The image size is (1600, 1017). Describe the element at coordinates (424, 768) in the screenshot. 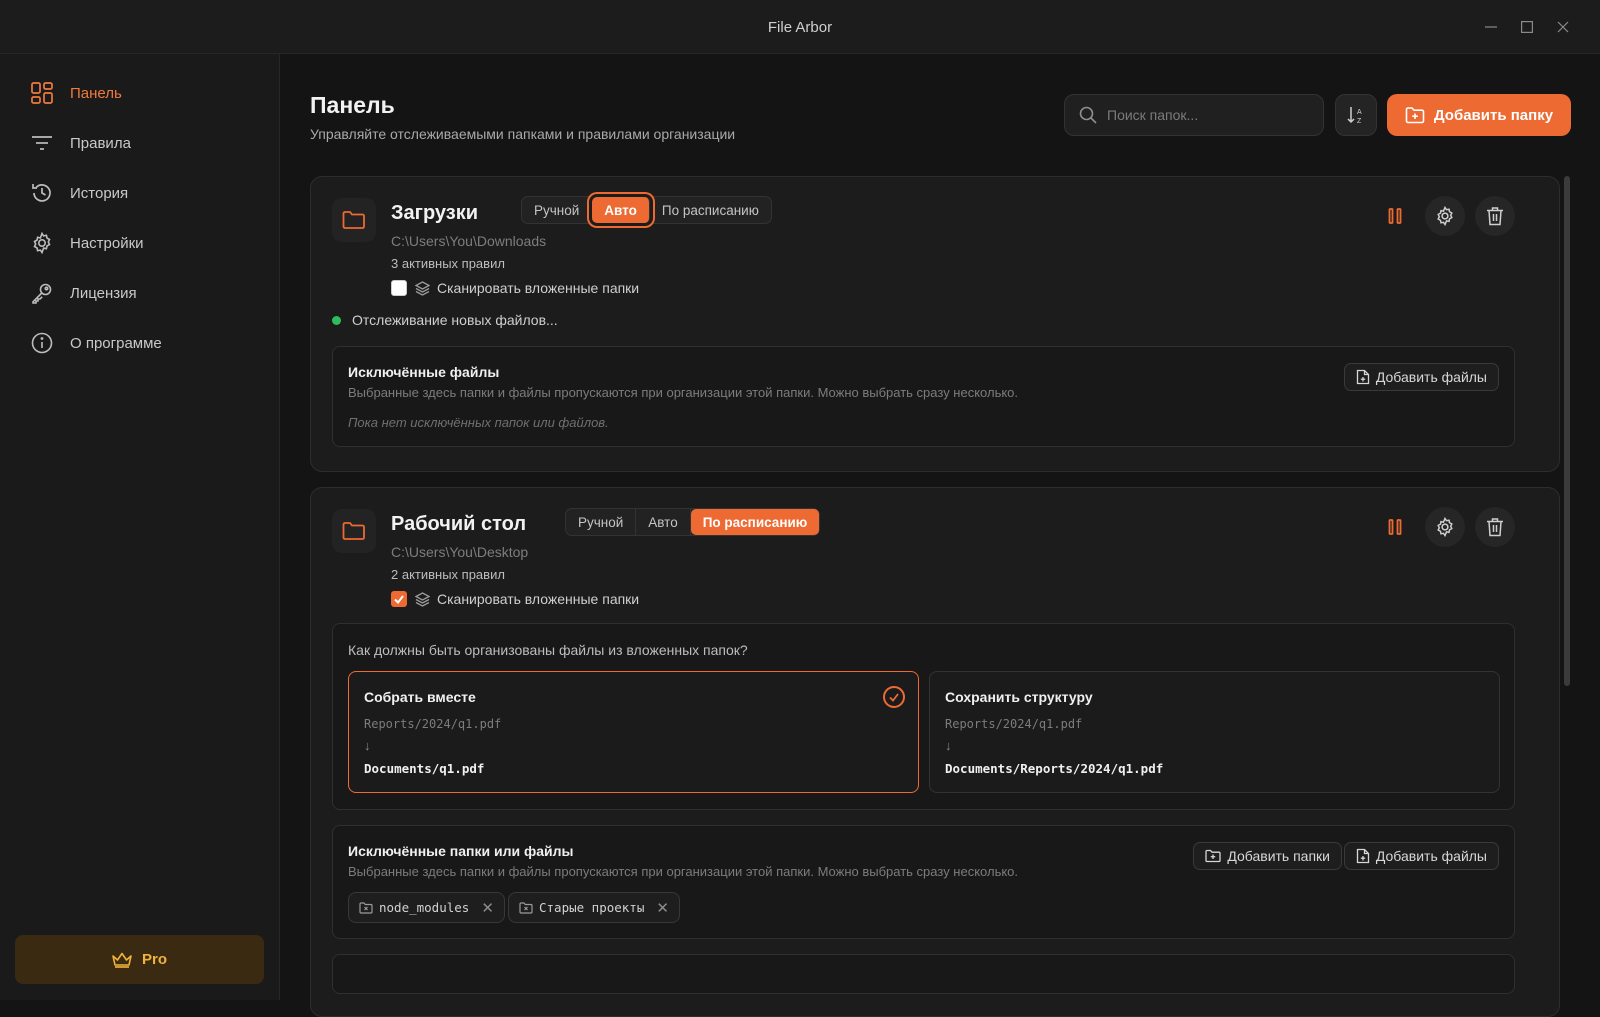

I see `option-example-to: Documents/q1.pdf` at that location.